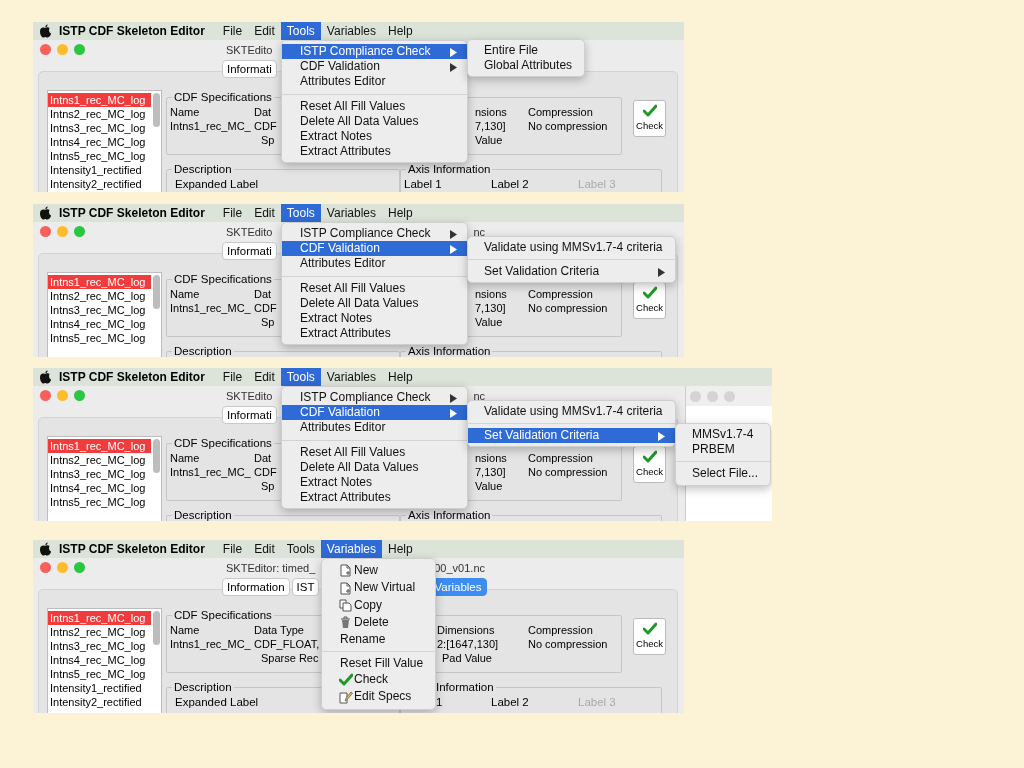  I want to click on menu-item: Check, so click(379, 680).